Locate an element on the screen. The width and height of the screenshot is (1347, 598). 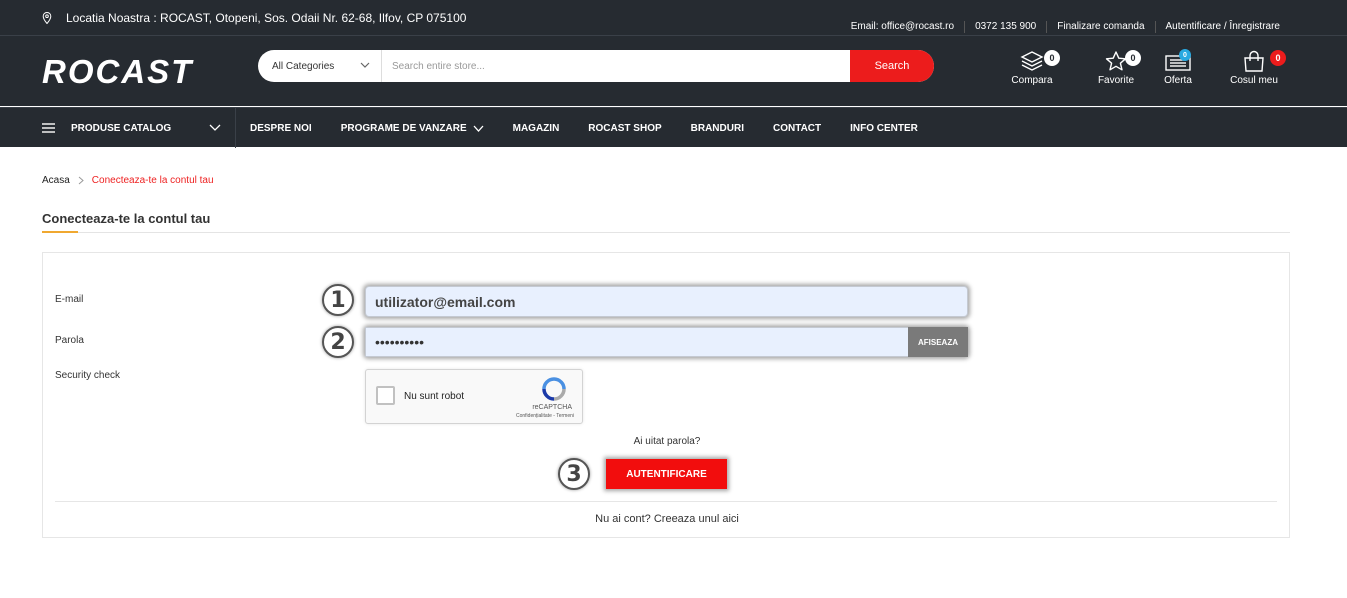
recaptcha-brand: reCAPTCHA is located at coordinates (552, 407).